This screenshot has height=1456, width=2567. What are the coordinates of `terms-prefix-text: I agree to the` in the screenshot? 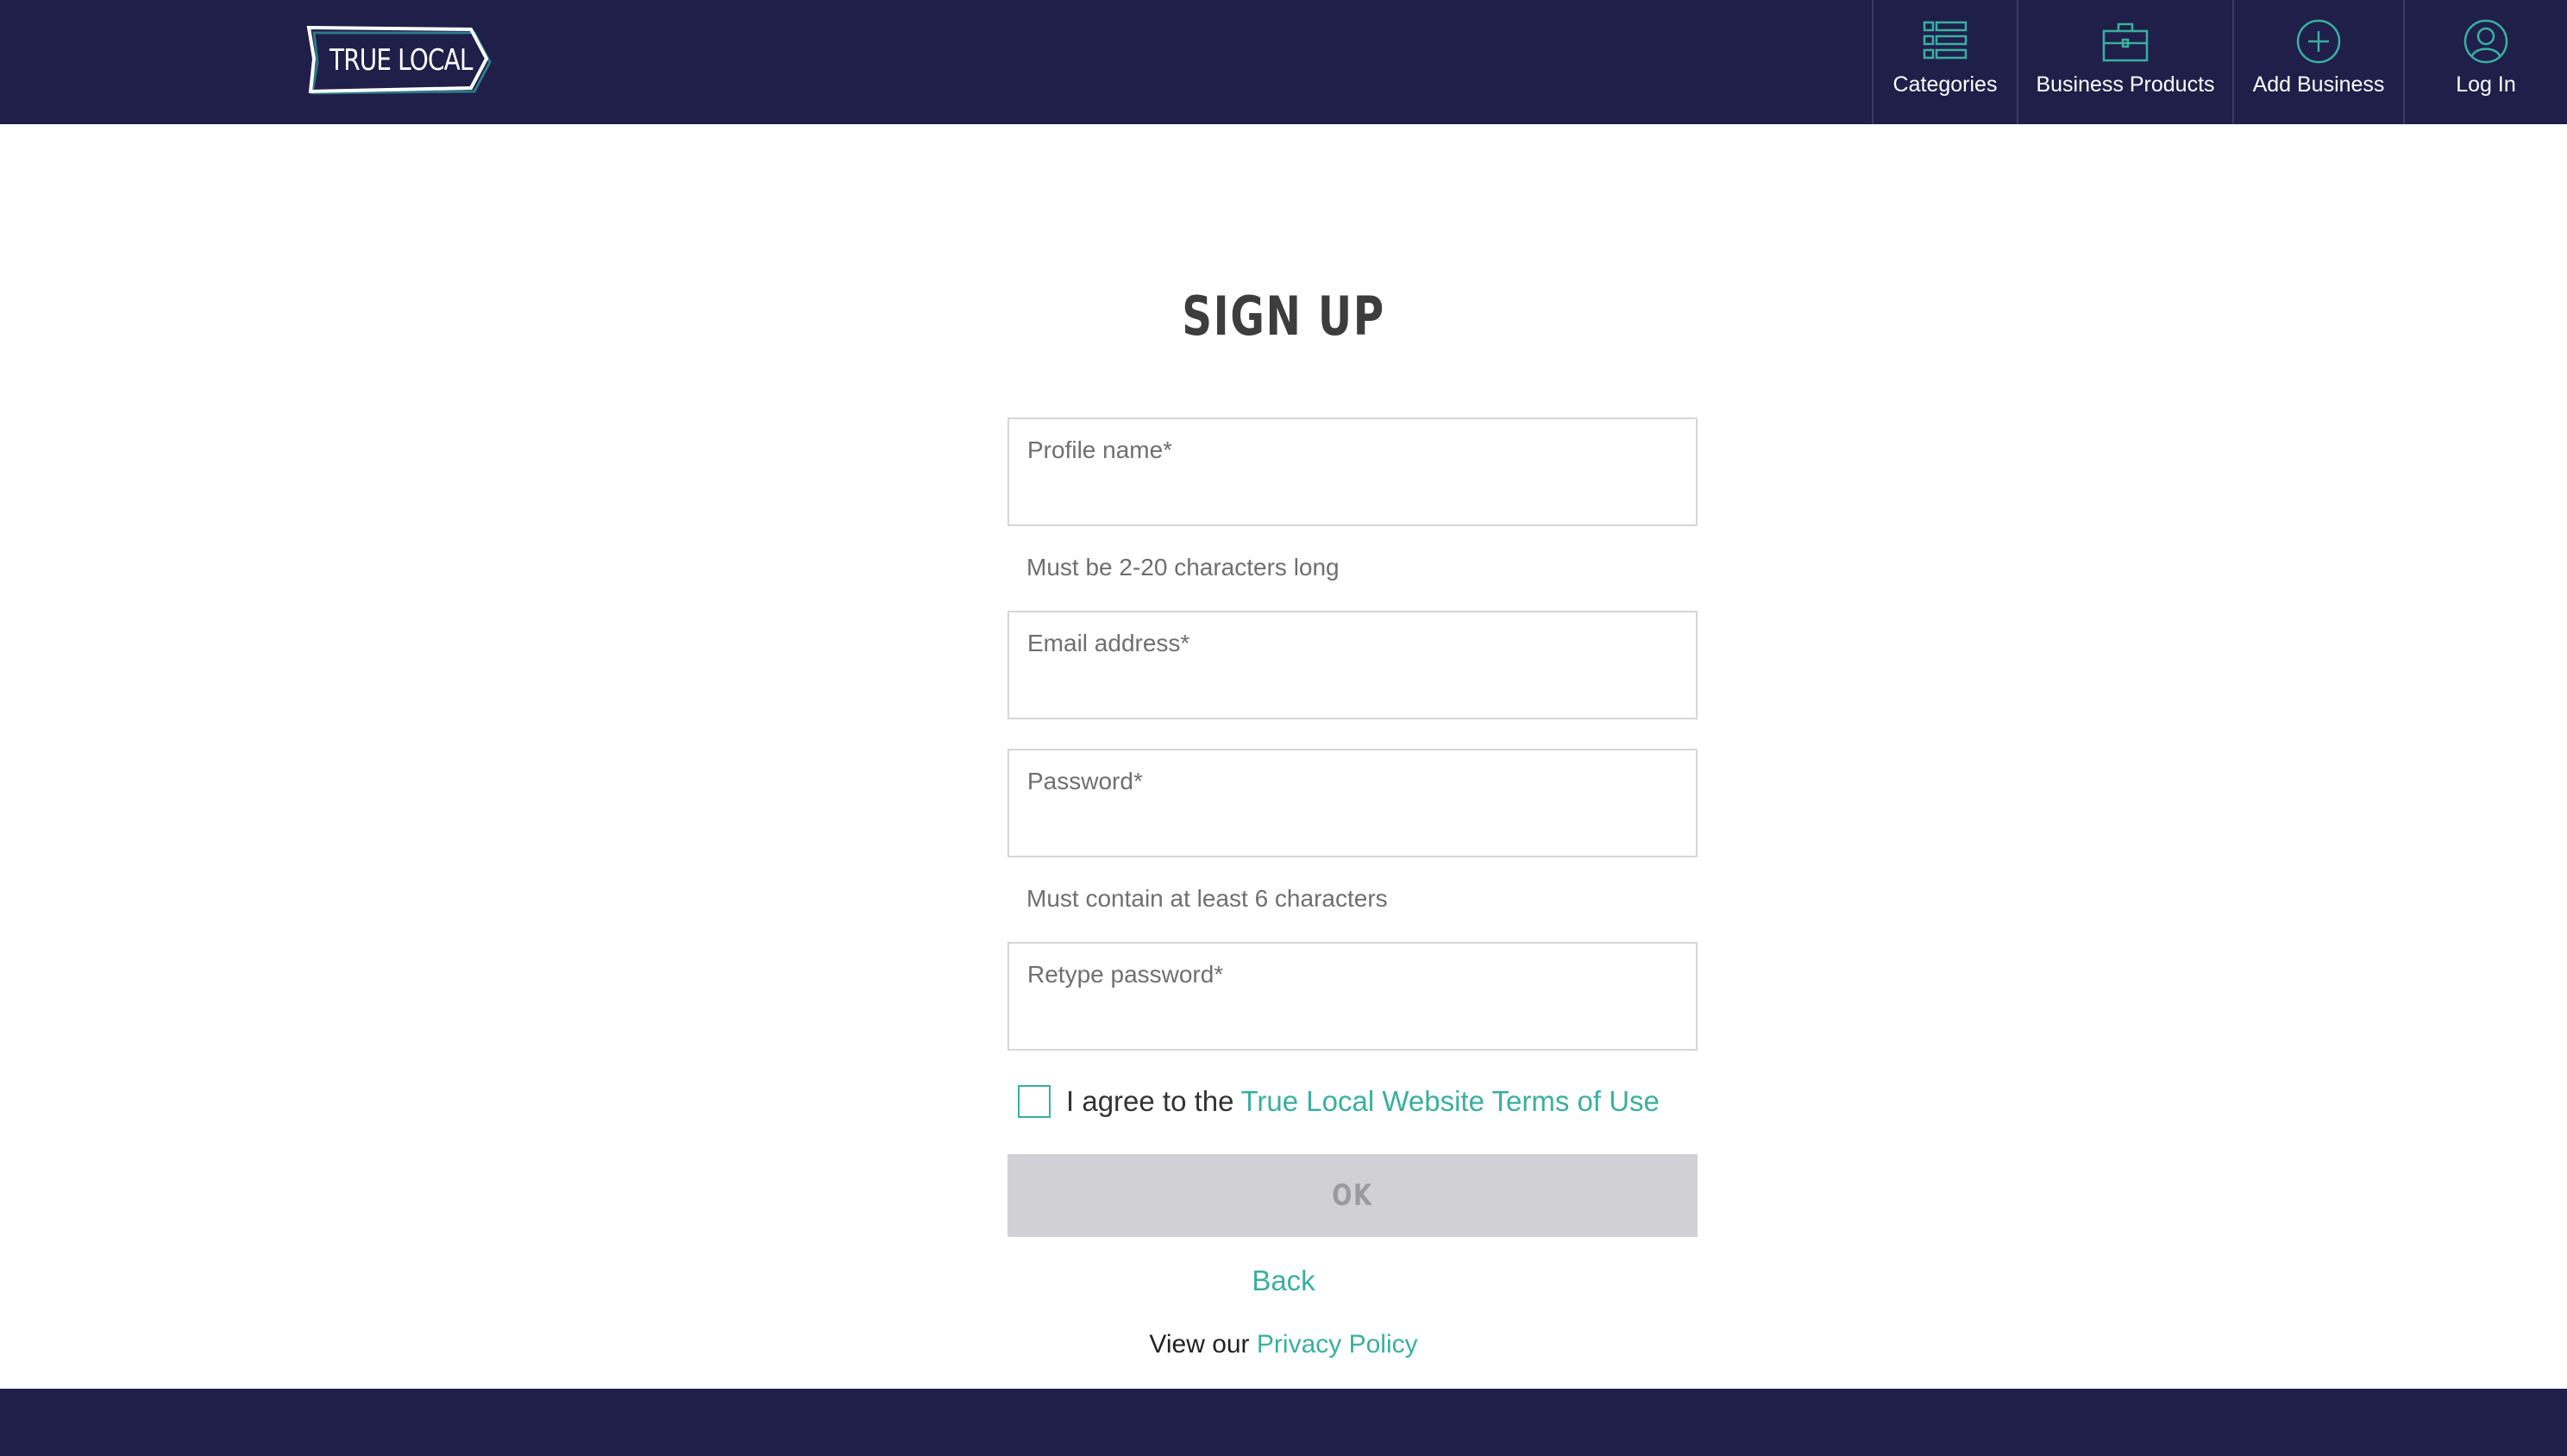 It's located at (1150, 1101).